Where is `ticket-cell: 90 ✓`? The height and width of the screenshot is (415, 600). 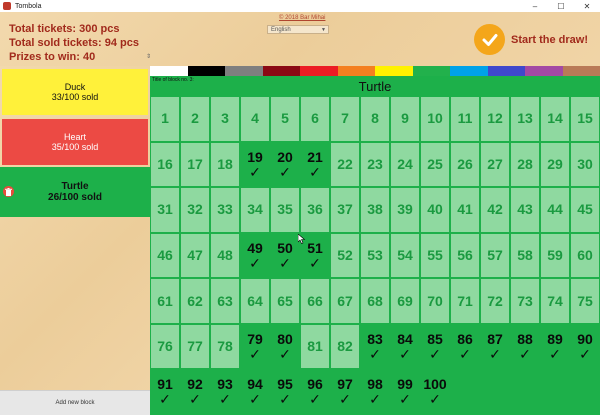
ticket-cell: 90 ✓ is located at coordinates (585, 346).